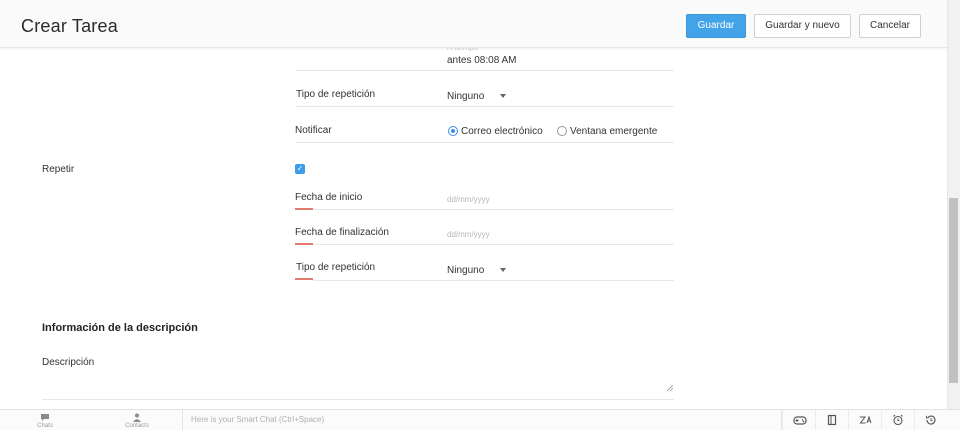 The image size is (960, 430). Describe the element at coordinates (300, 169) in the screenshot. I see `repeat-checkbox: ✓` at that location.